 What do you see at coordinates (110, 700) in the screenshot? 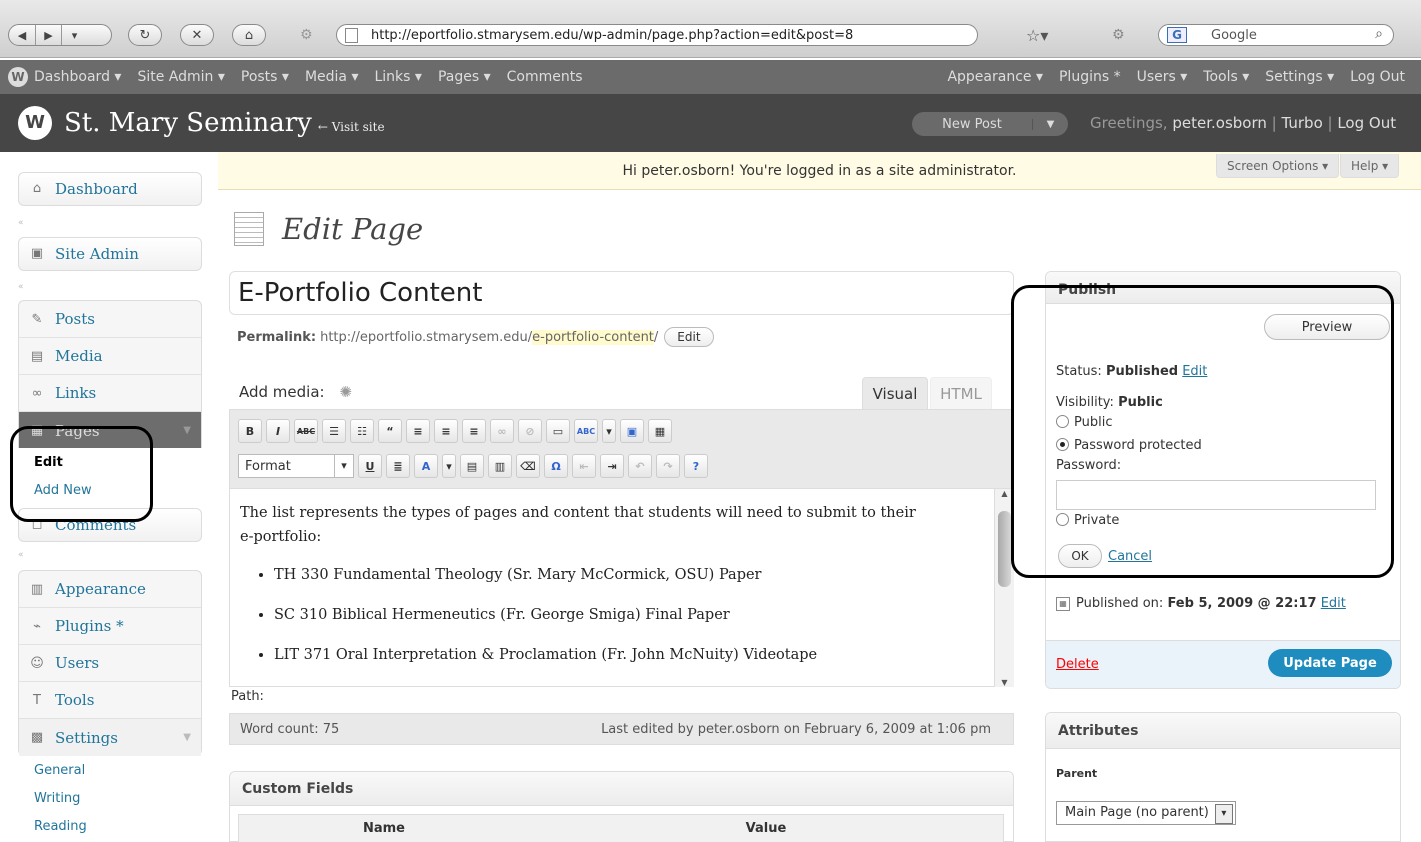
I see `sidebar-item-tools: T Tools` at bounding box center [110, 700].